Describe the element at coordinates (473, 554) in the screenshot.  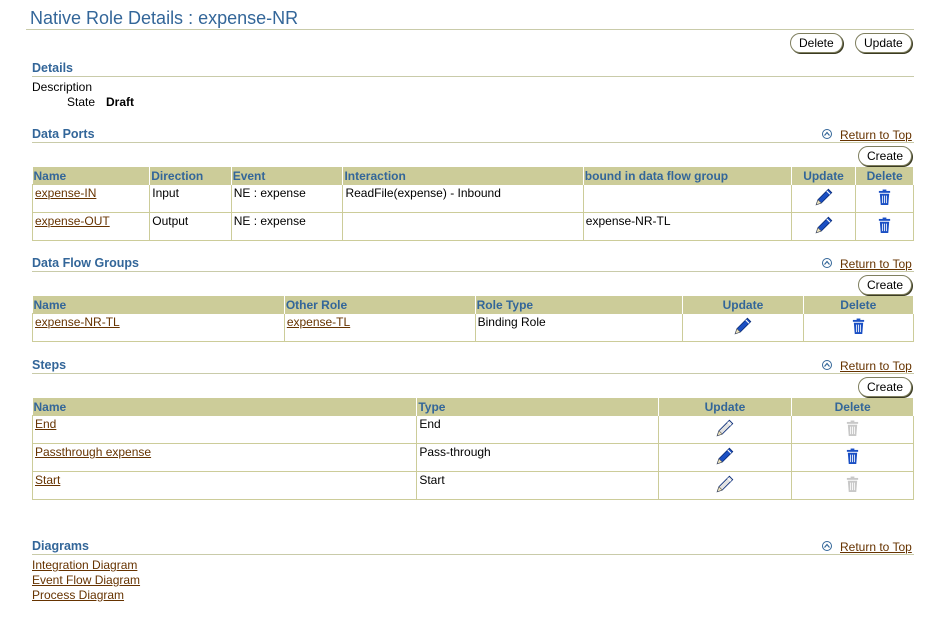
I see `diagrams-divider` at that location.